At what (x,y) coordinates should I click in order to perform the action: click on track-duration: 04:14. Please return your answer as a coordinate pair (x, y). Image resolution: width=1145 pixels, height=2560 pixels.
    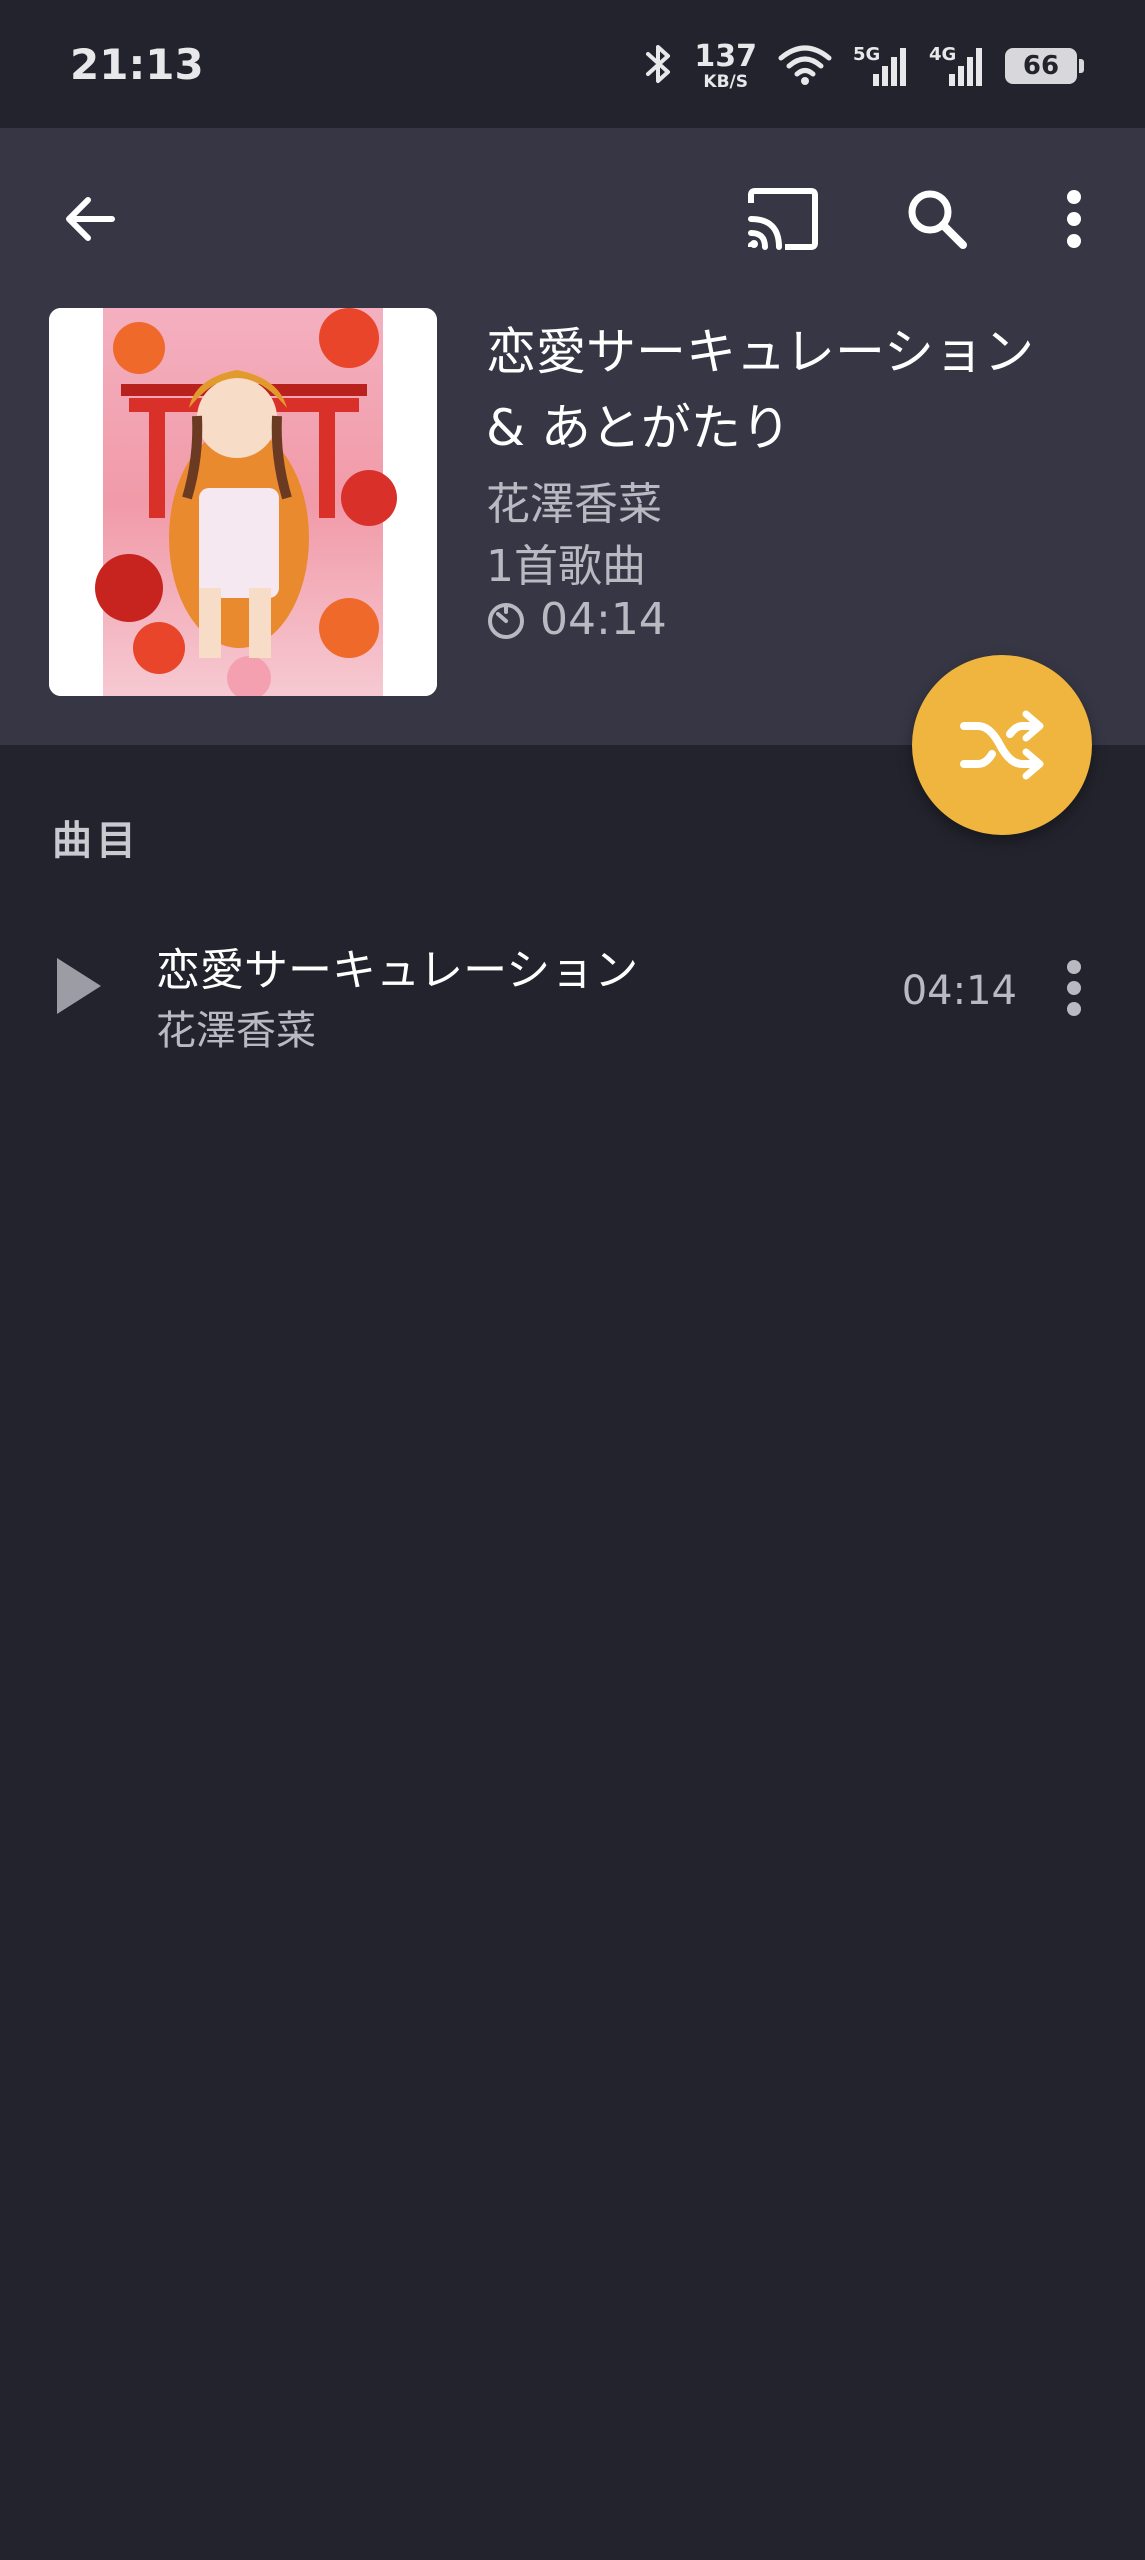
    Looking at the image, I should click on (959, 991).